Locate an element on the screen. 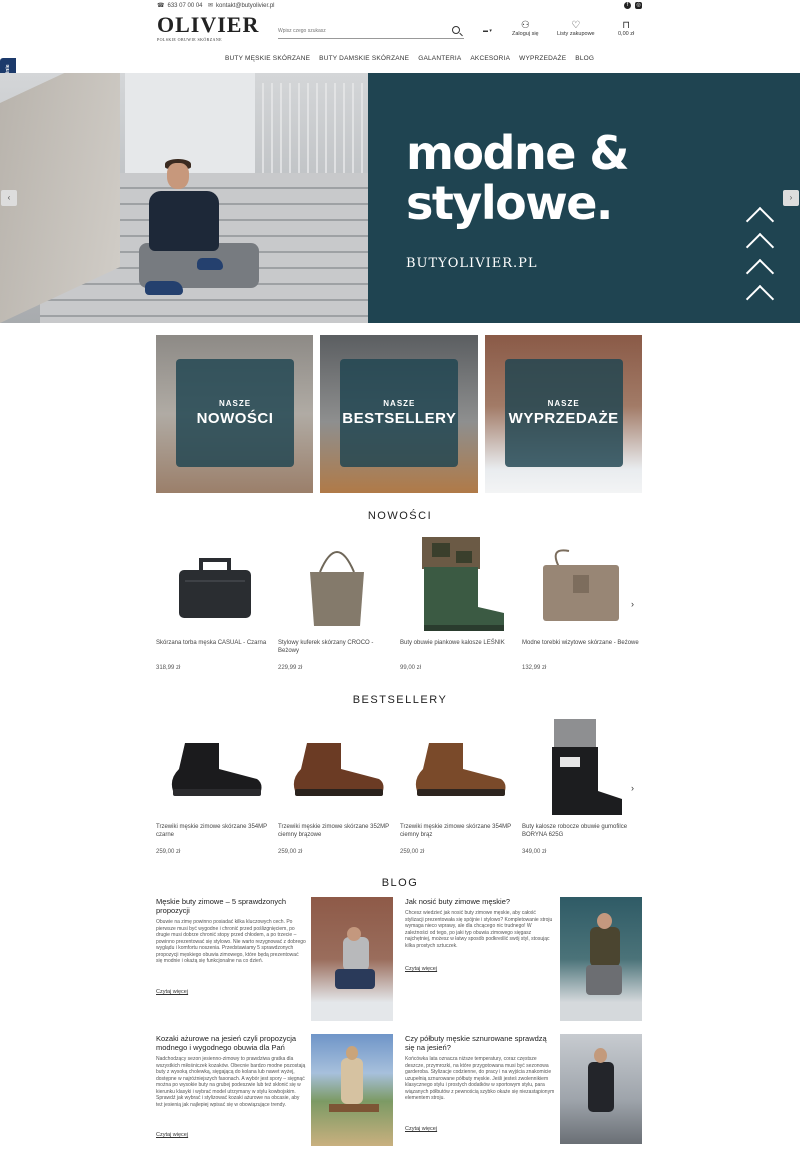 The height and width of the screenshot is (1155, 800). hero-model is located at coordinates (199, 223).